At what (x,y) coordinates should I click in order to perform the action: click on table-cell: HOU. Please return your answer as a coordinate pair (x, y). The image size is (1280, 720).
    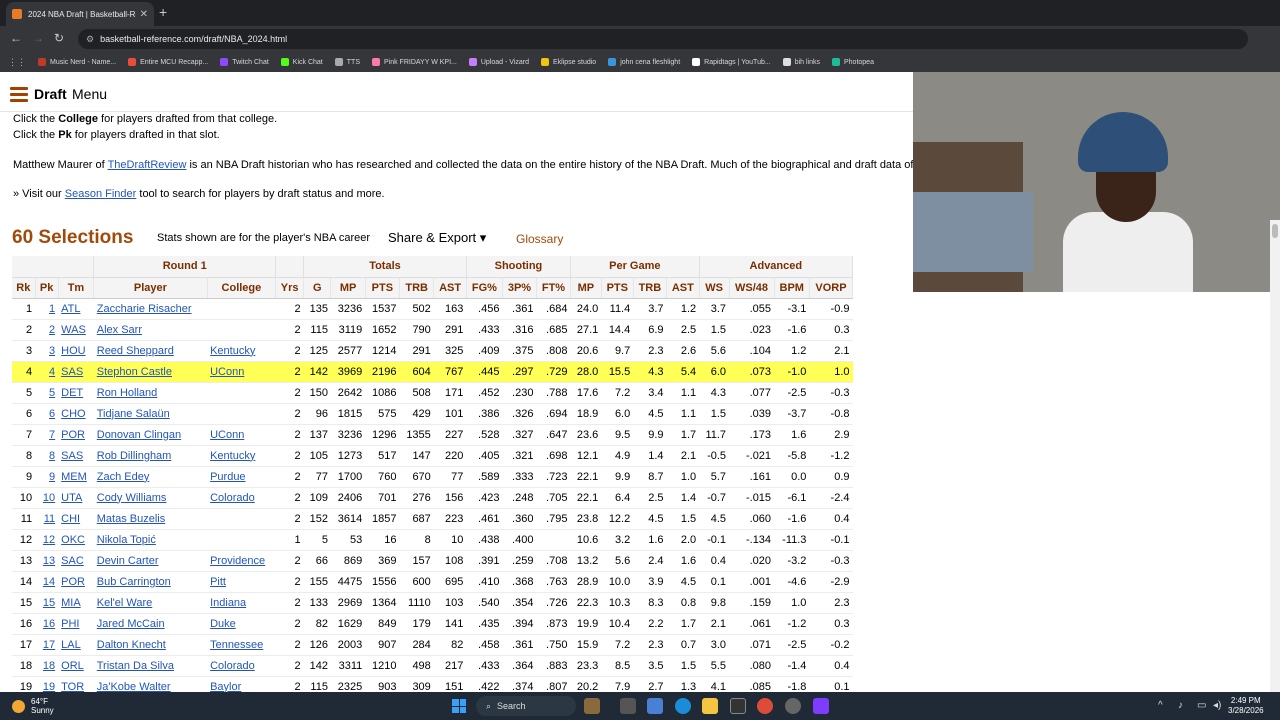
    Looking at the image, I should click on (76, 351).